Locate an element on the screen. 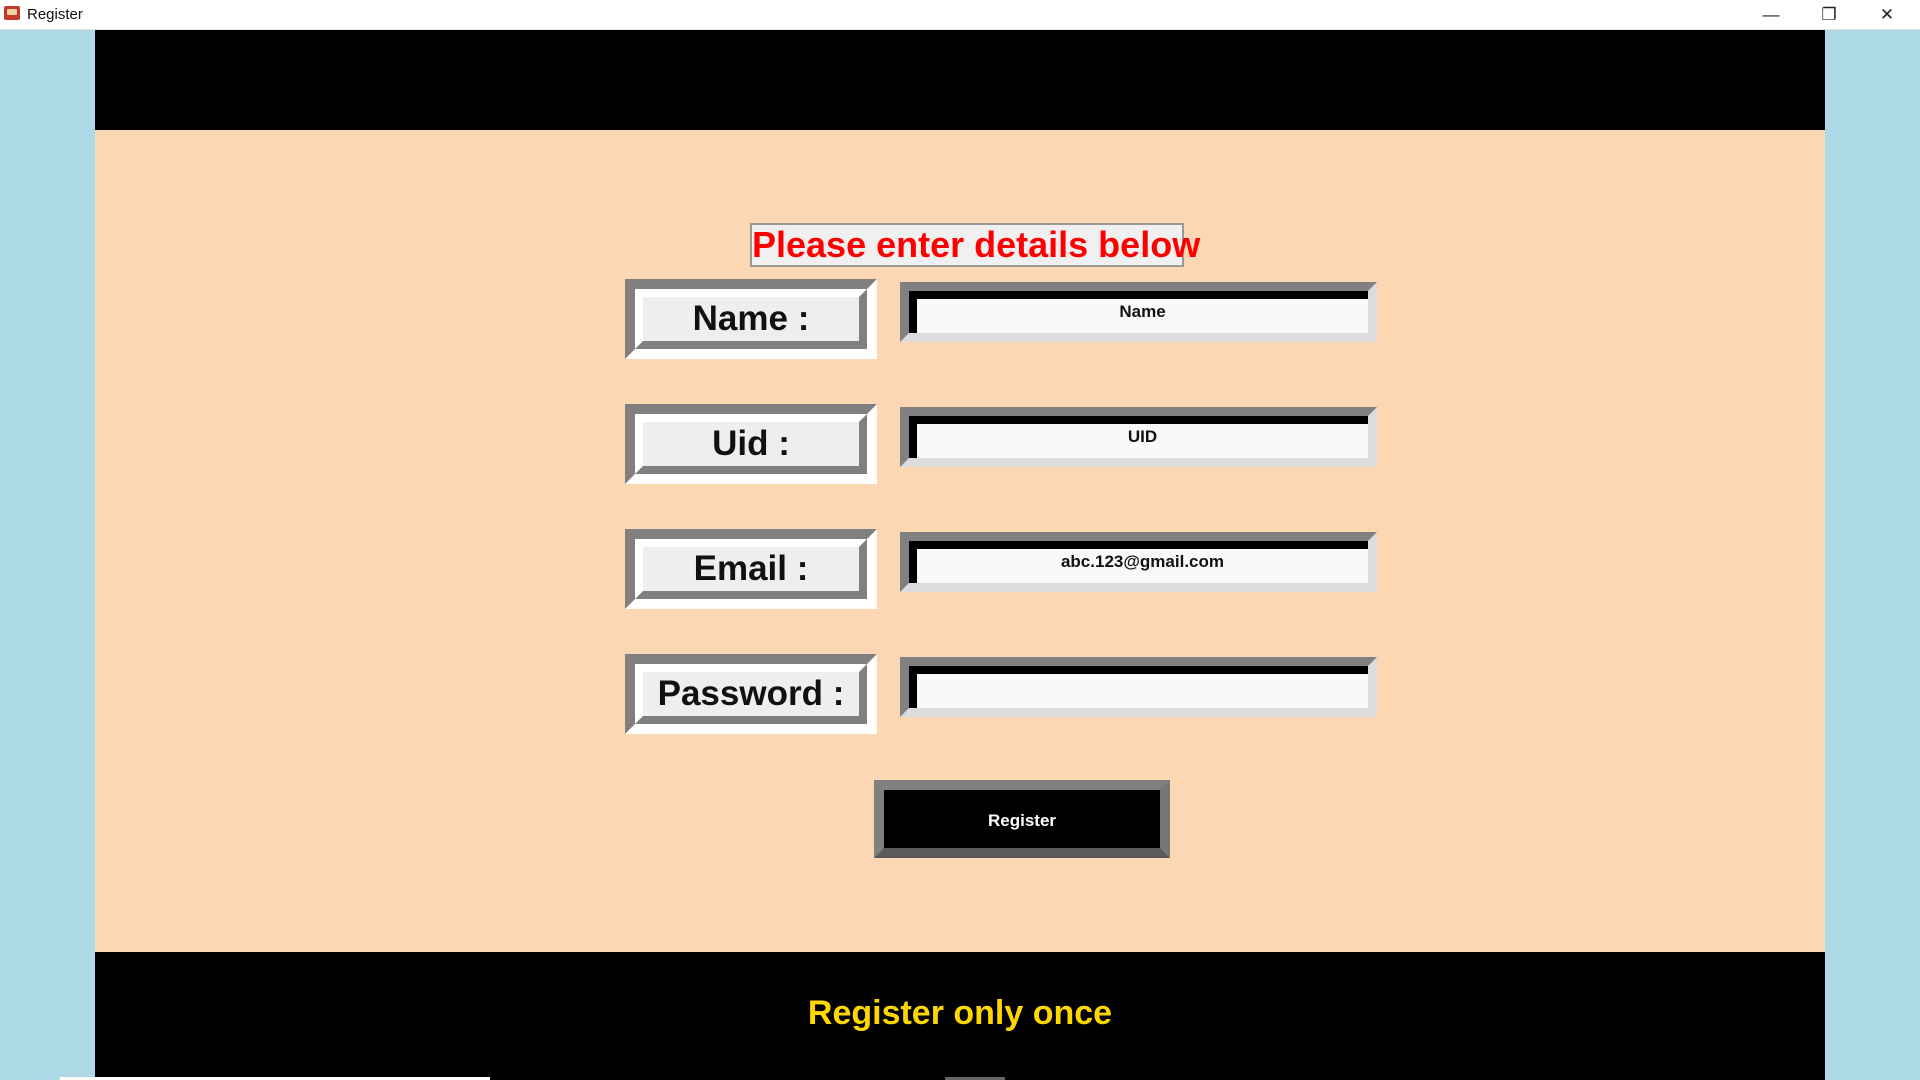 This screenshot has width=1920, height=1080. right-gutter is located at coordinates (1872, 555).